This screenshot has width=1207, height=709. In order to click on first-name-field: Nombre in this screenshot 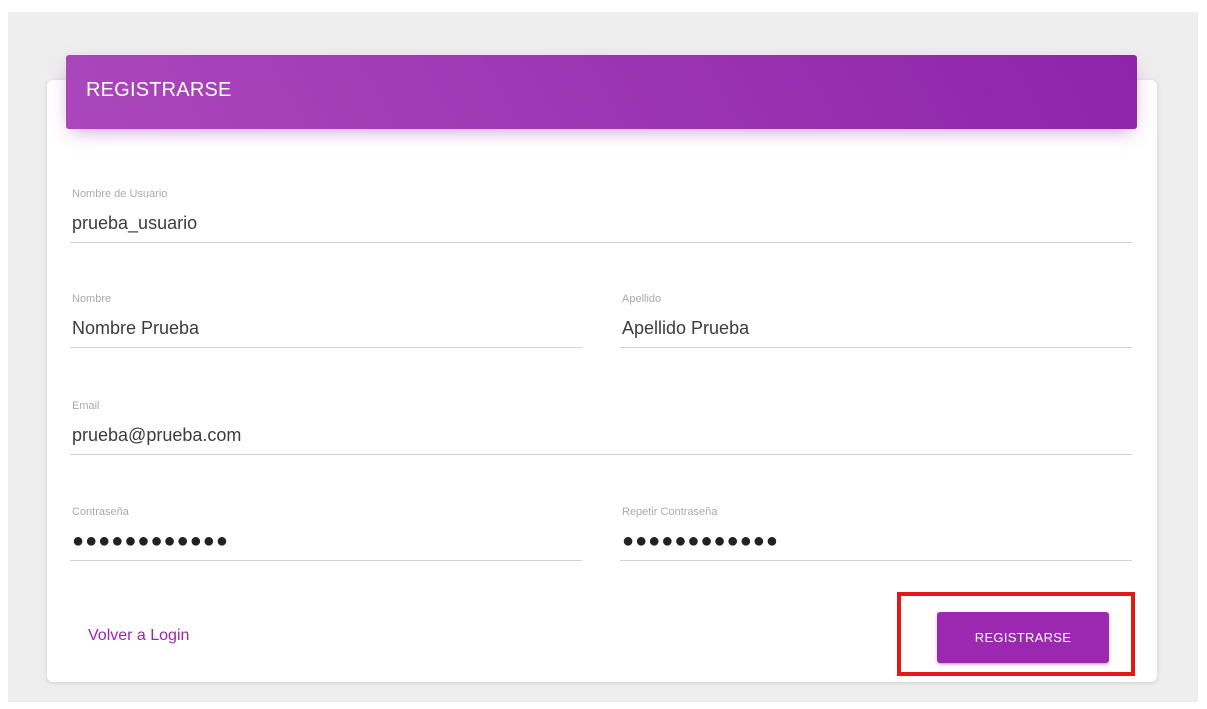, I will do `click(326, 316)`.